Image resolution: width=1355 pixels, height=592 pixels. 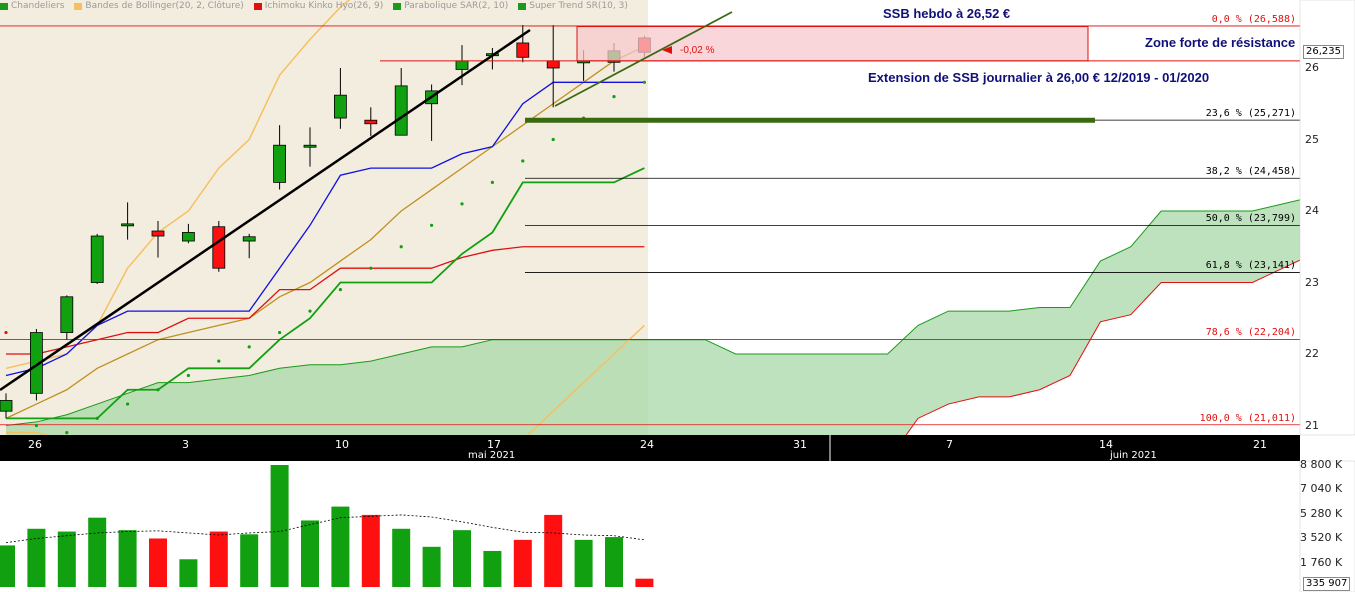 I want to click on fib-level-label: 50,0 % (23,799), so click(x=1250, y=219).